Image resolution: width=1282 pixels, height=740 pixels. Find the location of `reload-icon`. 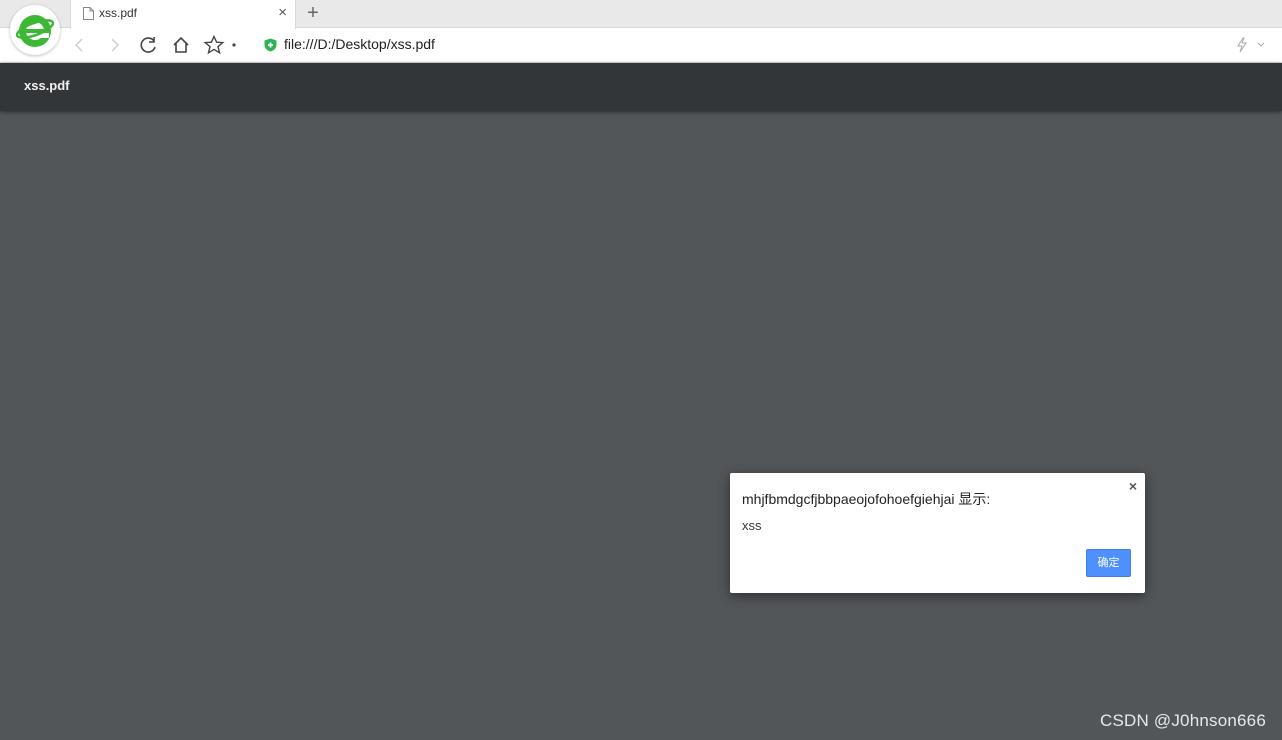

reload-icon is located at coordinates (148, 45).